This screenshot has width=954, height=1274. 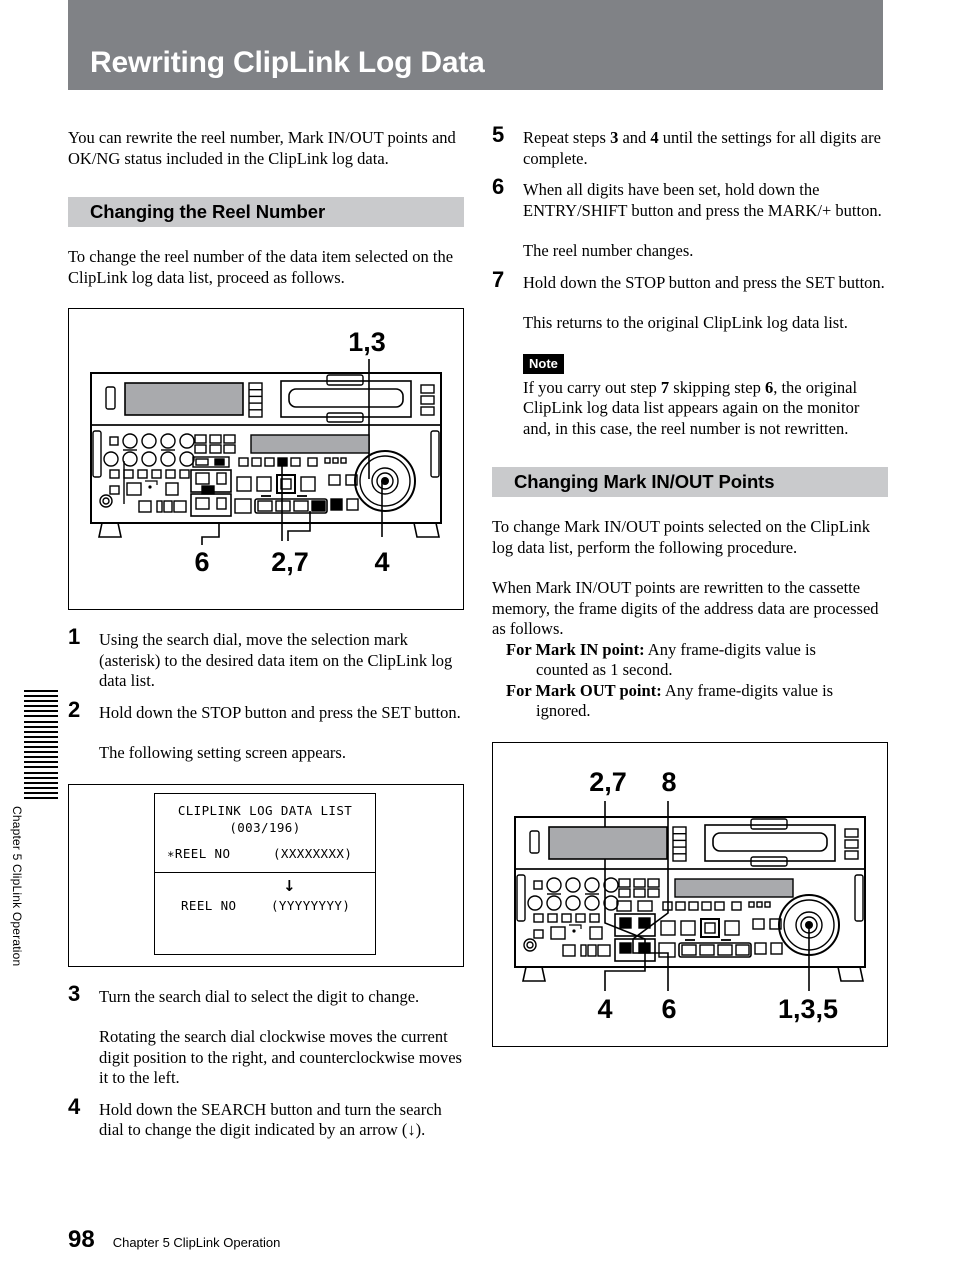 I want to click on osd-counter: (003/196), so click(x=265, y=827).